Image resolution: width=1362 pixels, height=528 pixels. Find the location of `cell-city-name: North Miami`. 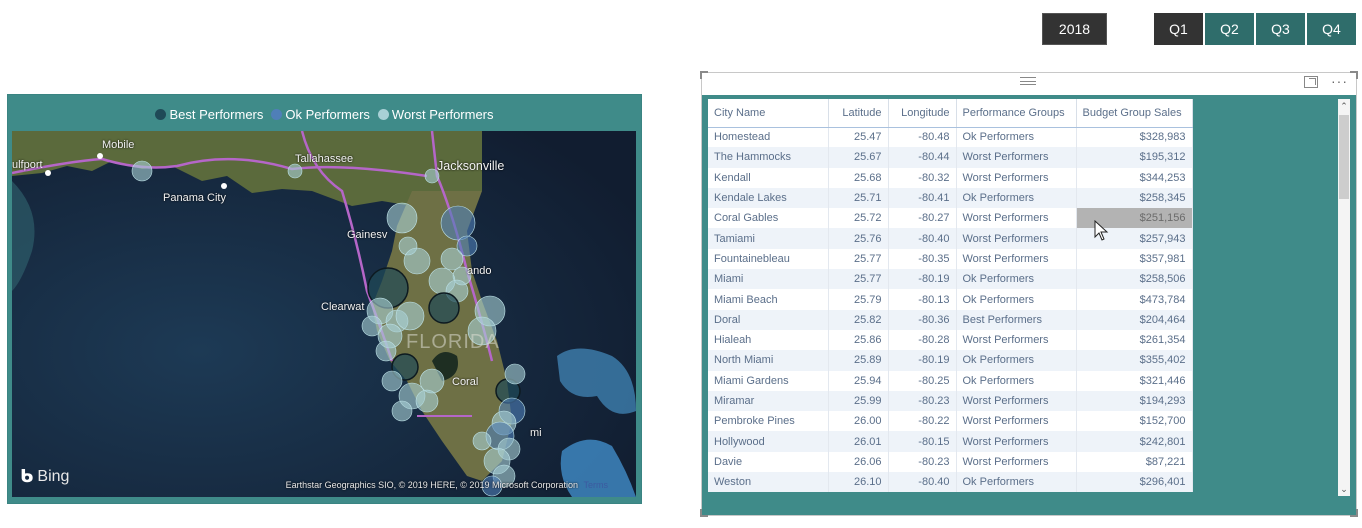

cell-city-name: North Miami is located at coordinates (768, 360).